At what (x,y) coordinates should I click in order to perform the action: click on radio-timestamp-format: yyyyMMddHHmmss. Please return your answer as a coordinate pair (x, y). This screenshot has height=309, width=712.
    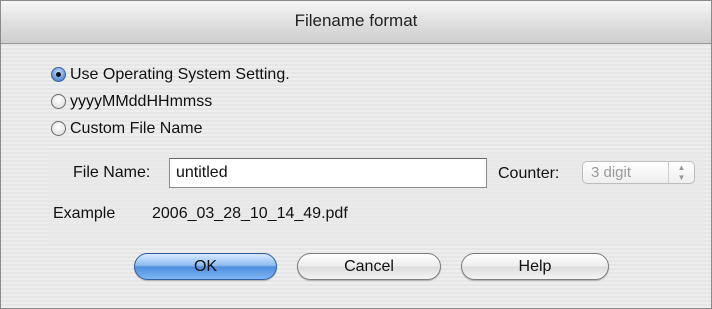
    Looking at the image, I should click on (170, 101).